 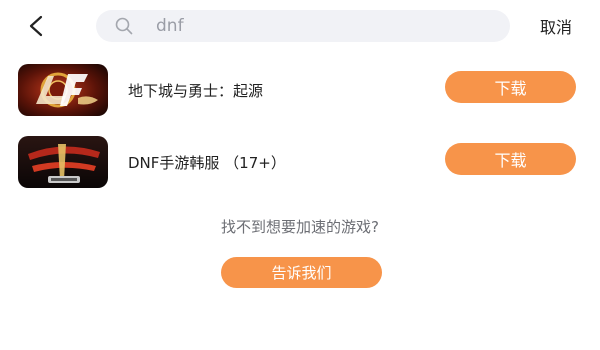 What do you see at coordinates (300, 227) in the screenshot?
I see `not-found-hint: 找不到想要加速的游戏?` at bounding box center [300, 227].